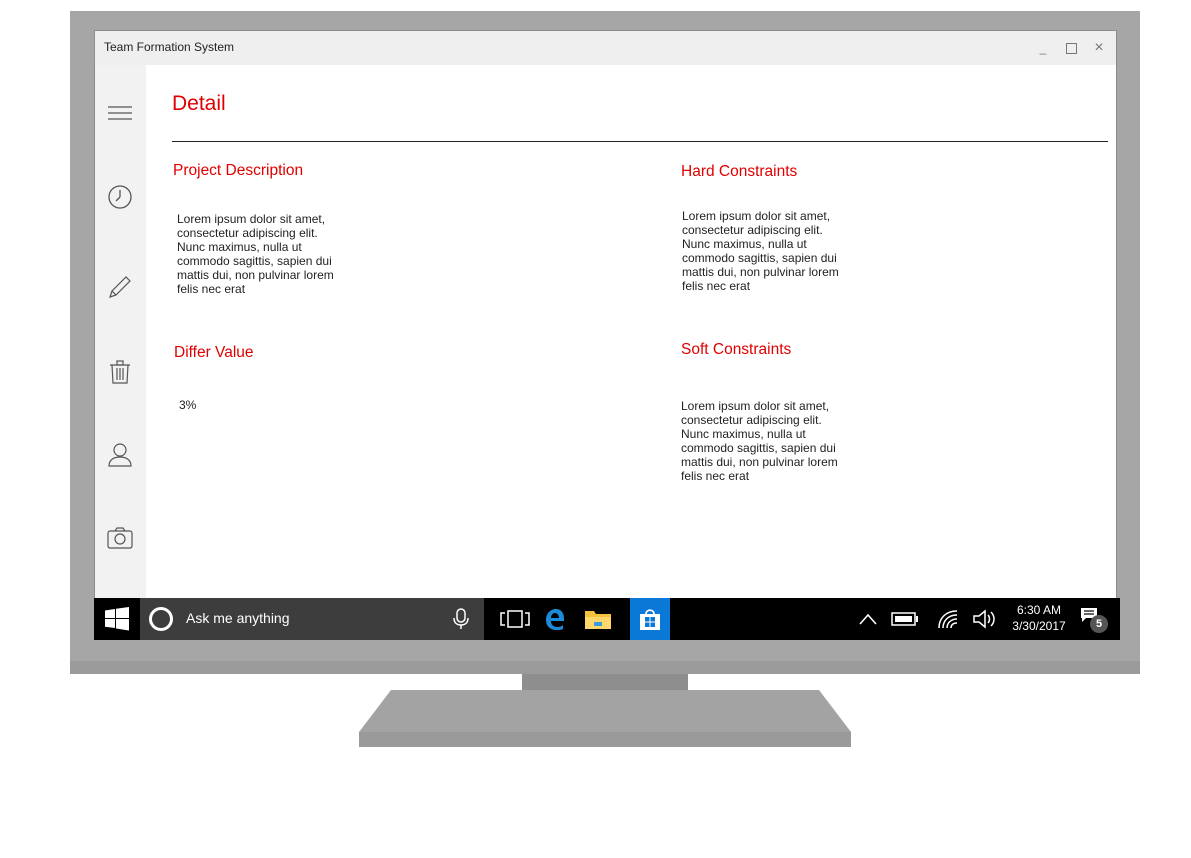  I want to click on taskbar: Ask me anything 6:30 AM 3/30/2017 5, so click(607, 619).